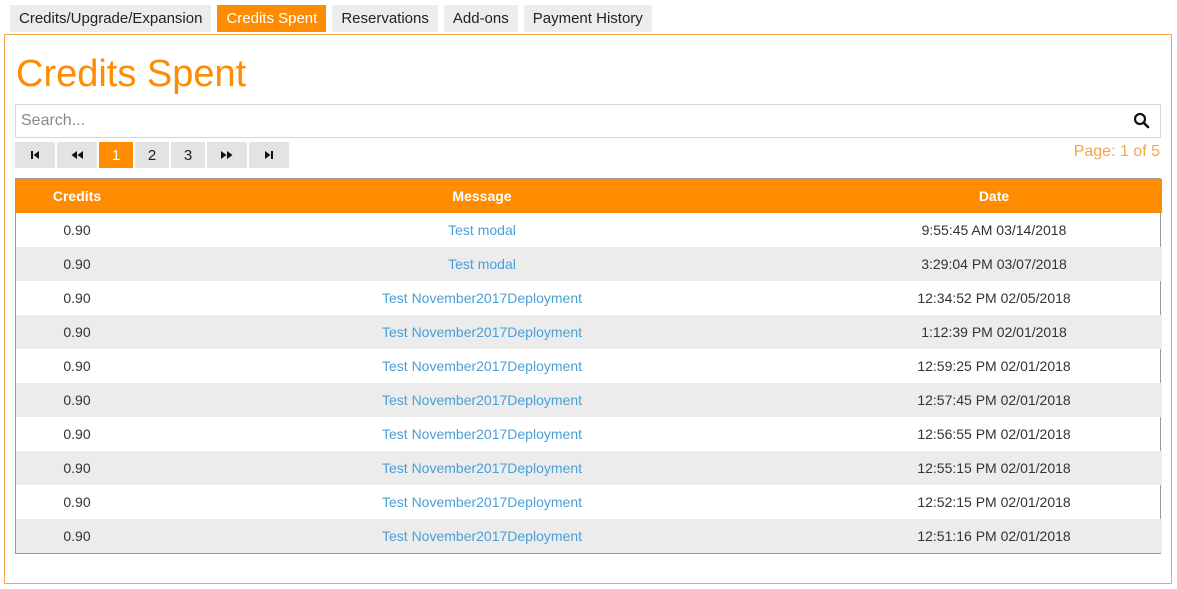 This screenshot has height=589, width=1177. What do you see at coordinates (994, 264) in the screenshot?
I see `date-cell: 3:29:04 PM 03/07/2018` at bounding box center [994, 264].